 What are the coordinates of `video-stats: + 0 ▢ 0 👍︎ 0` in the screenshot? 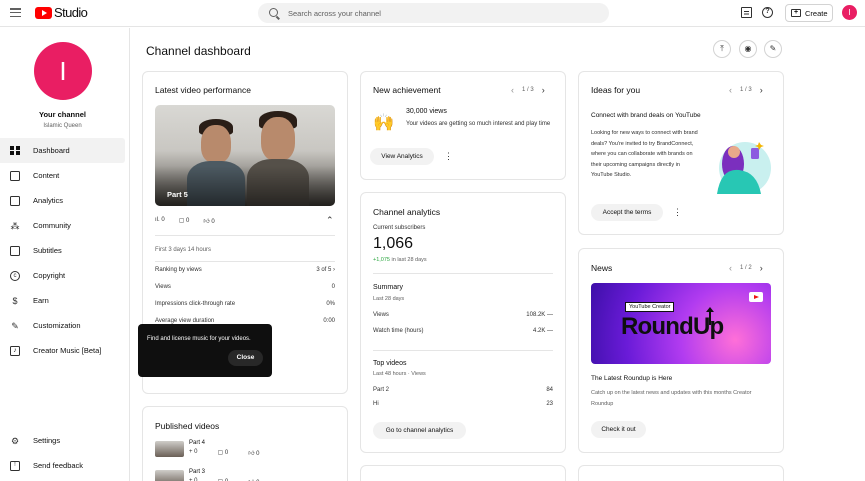 It's located at (224, 453).